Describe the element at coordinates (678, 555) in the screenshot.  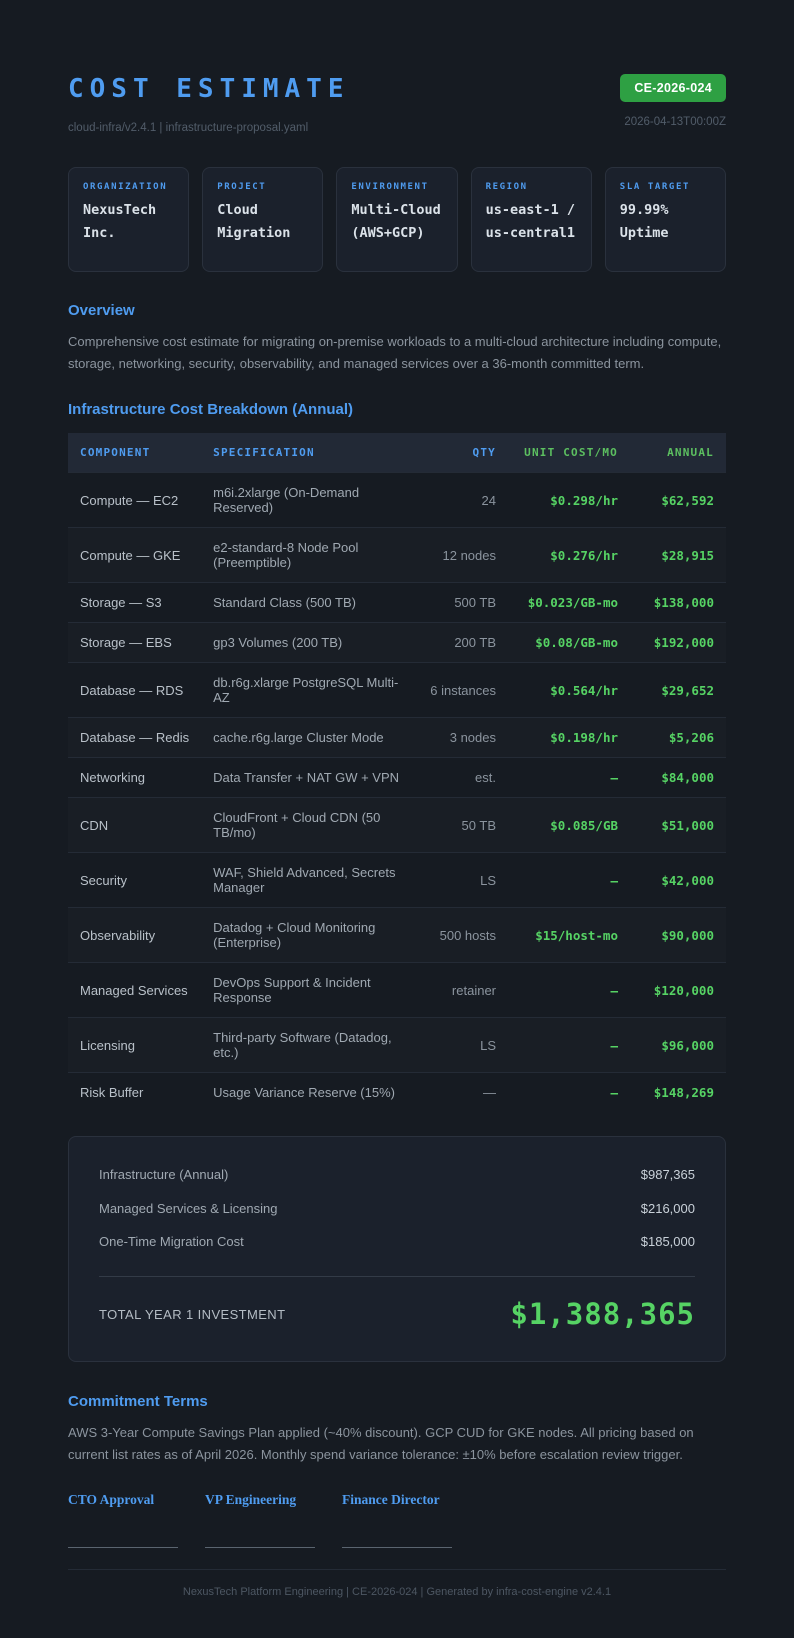
I see `cell-annual: $28,915` at that location.